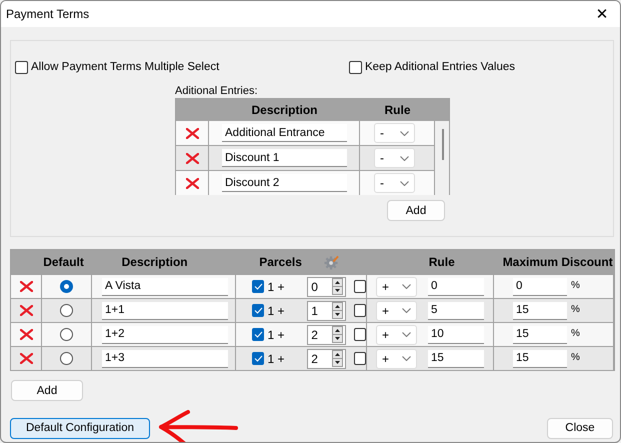 This screenshot has width=621, height=443. I want to click on rule-value-field: 5, so click(456, 311).